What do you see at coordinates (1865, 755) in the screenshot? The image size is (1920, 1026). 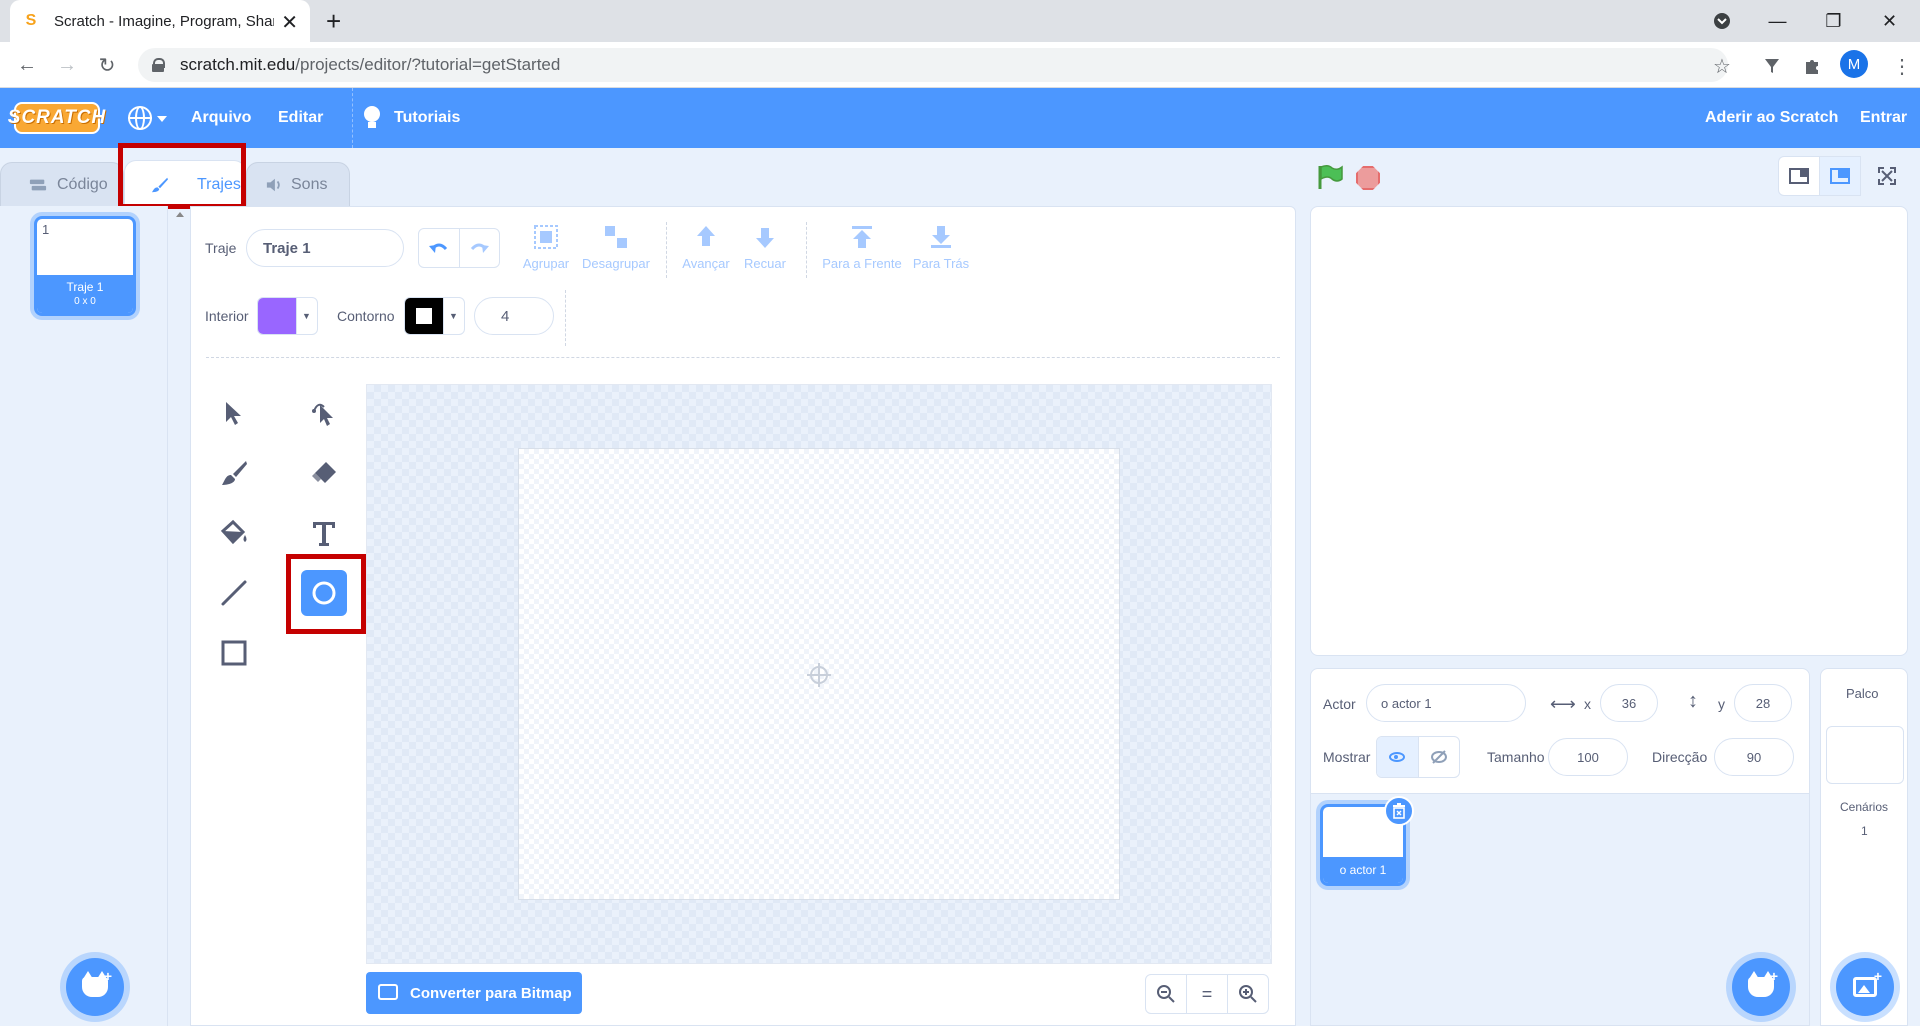 I see `stage-thumbnail` at bounding box center [1865, 755].